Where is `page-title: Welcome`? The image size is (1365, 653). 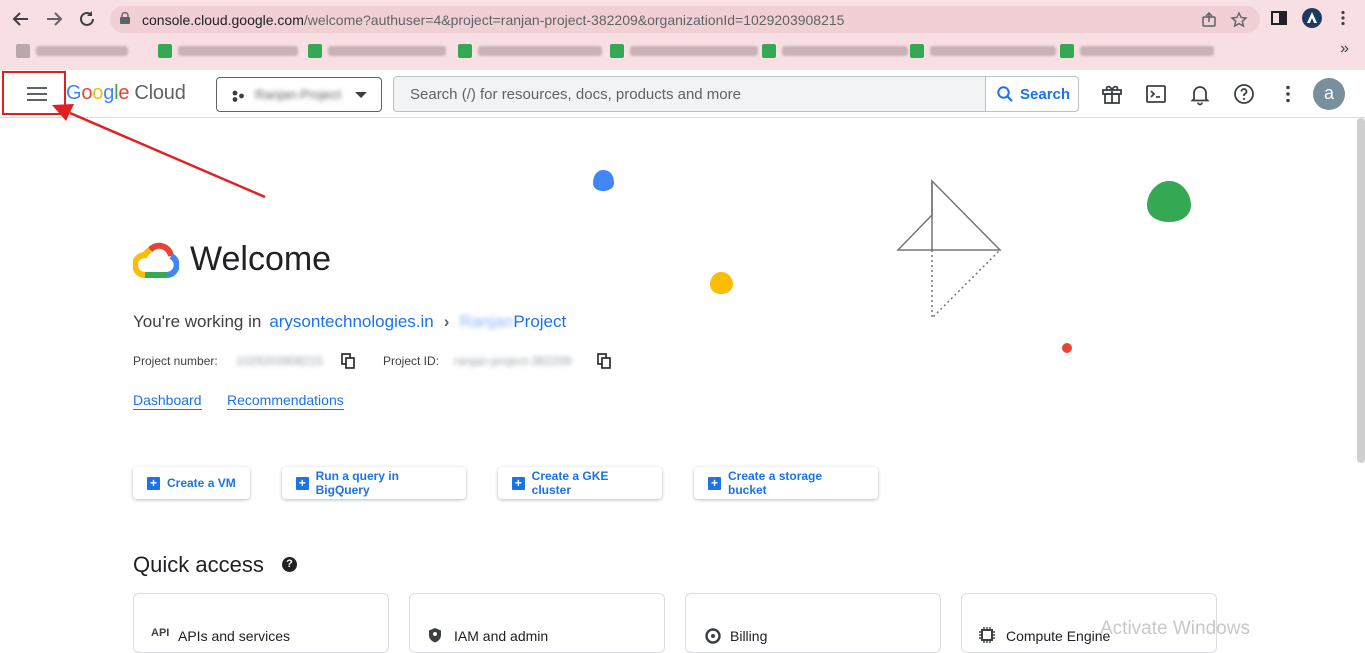 page-title: Welcome is located at coordinates (261, 259).